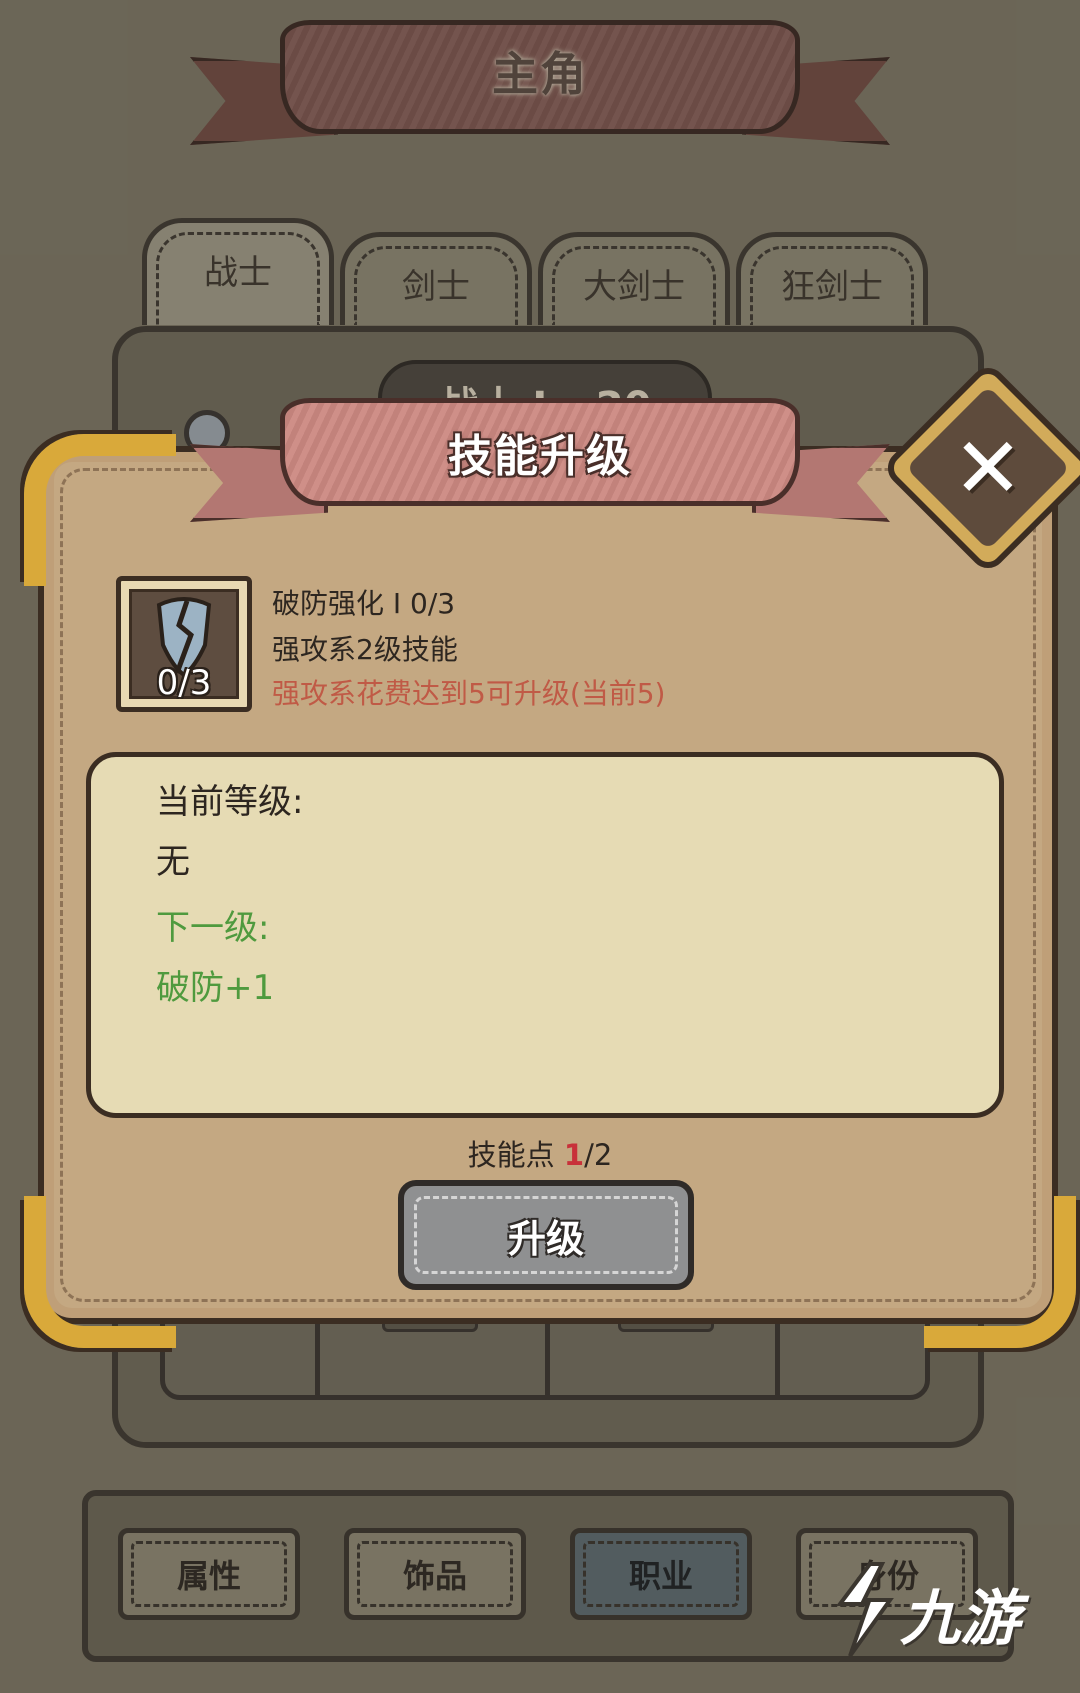 Image resolution: width=1080 pixels, height=1693 pixels. I want to click on tab-label: 战士, so click(238, 273).